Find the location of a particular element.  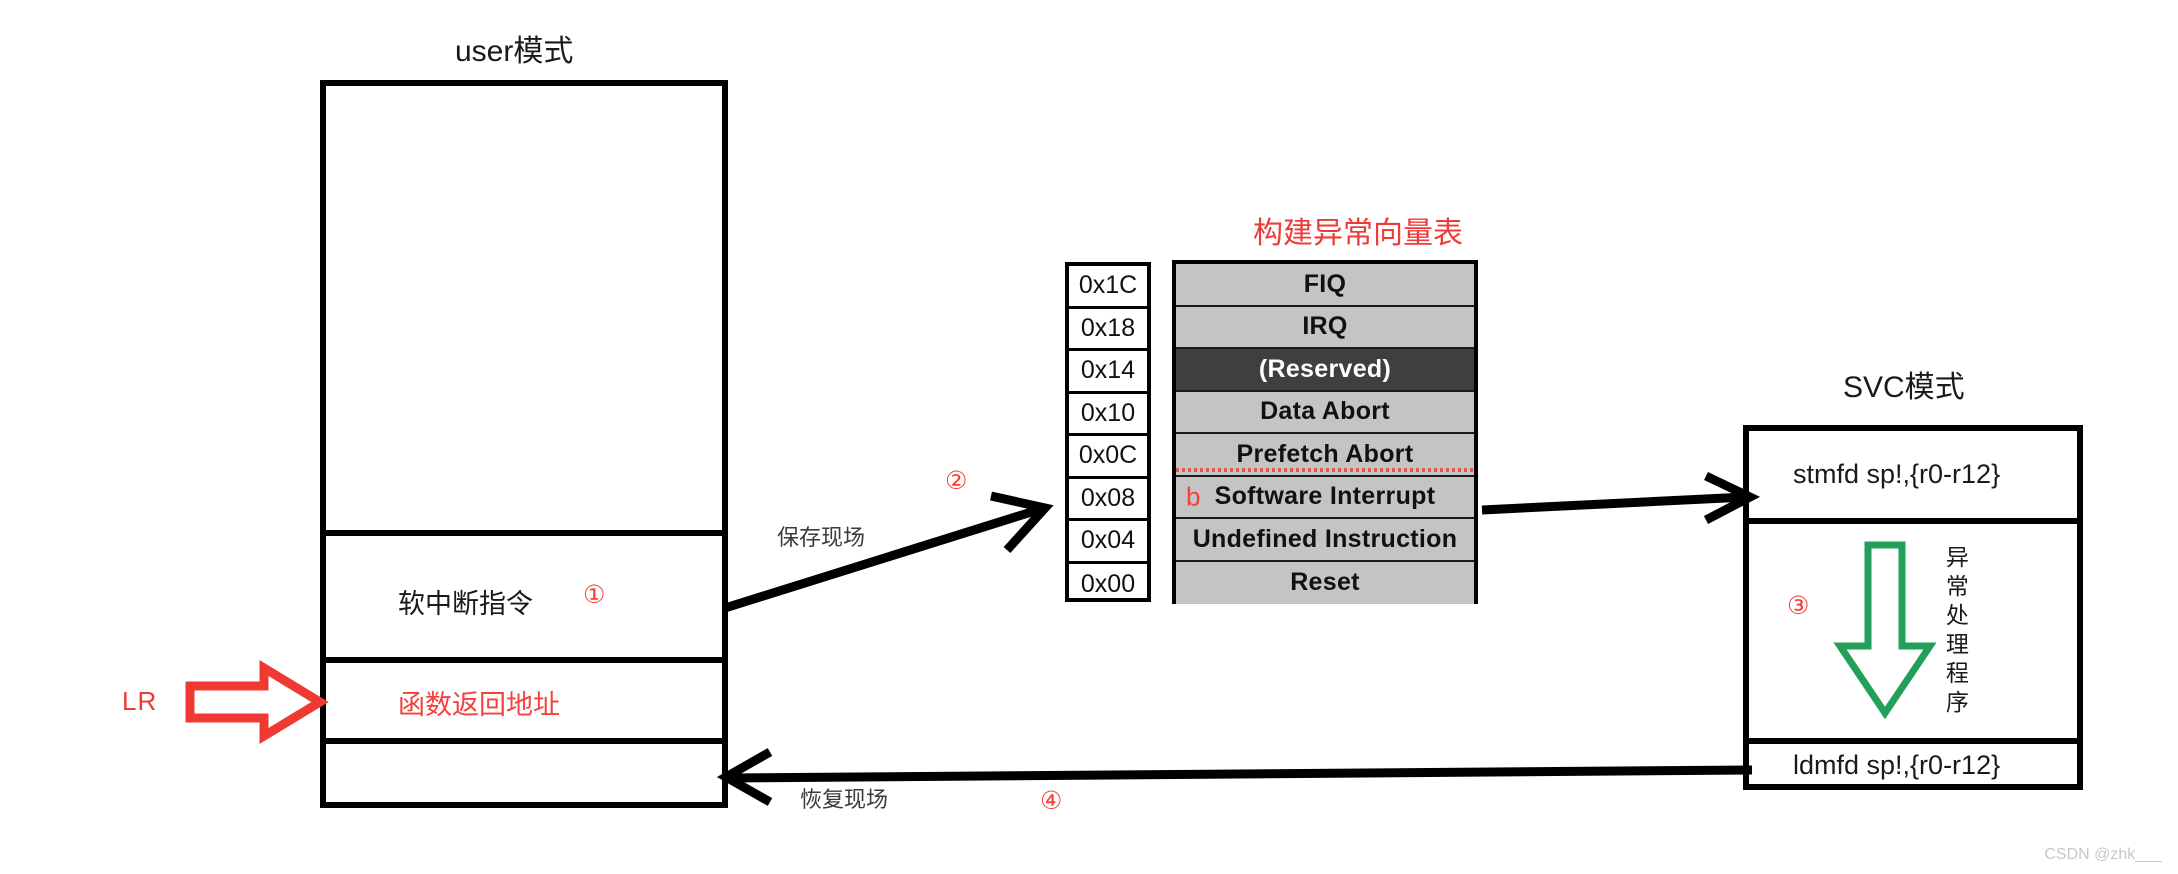

vector-entry-data-abort: Data Abort is located at coordinates (1325, 412).